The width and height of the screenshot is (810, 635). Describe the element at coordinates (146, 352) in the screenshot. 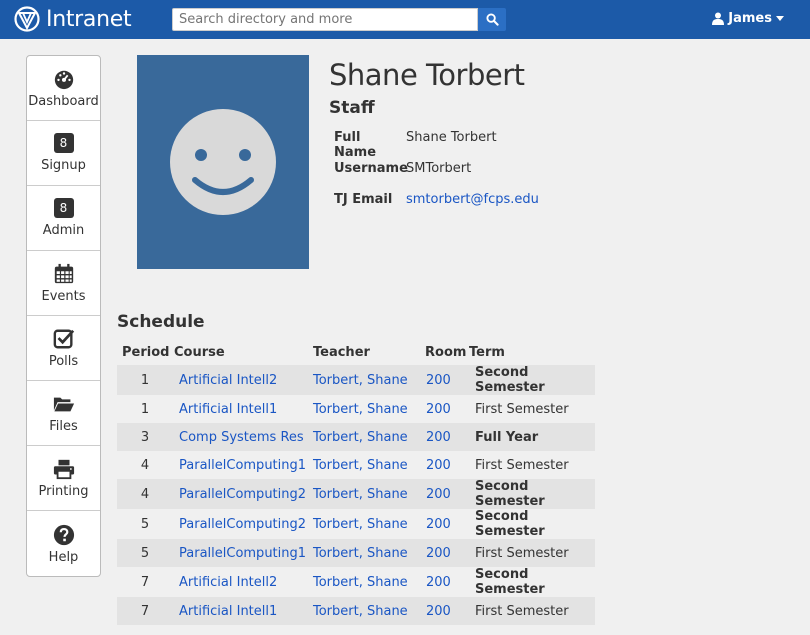

I see `column-header-period: Period` at that location.